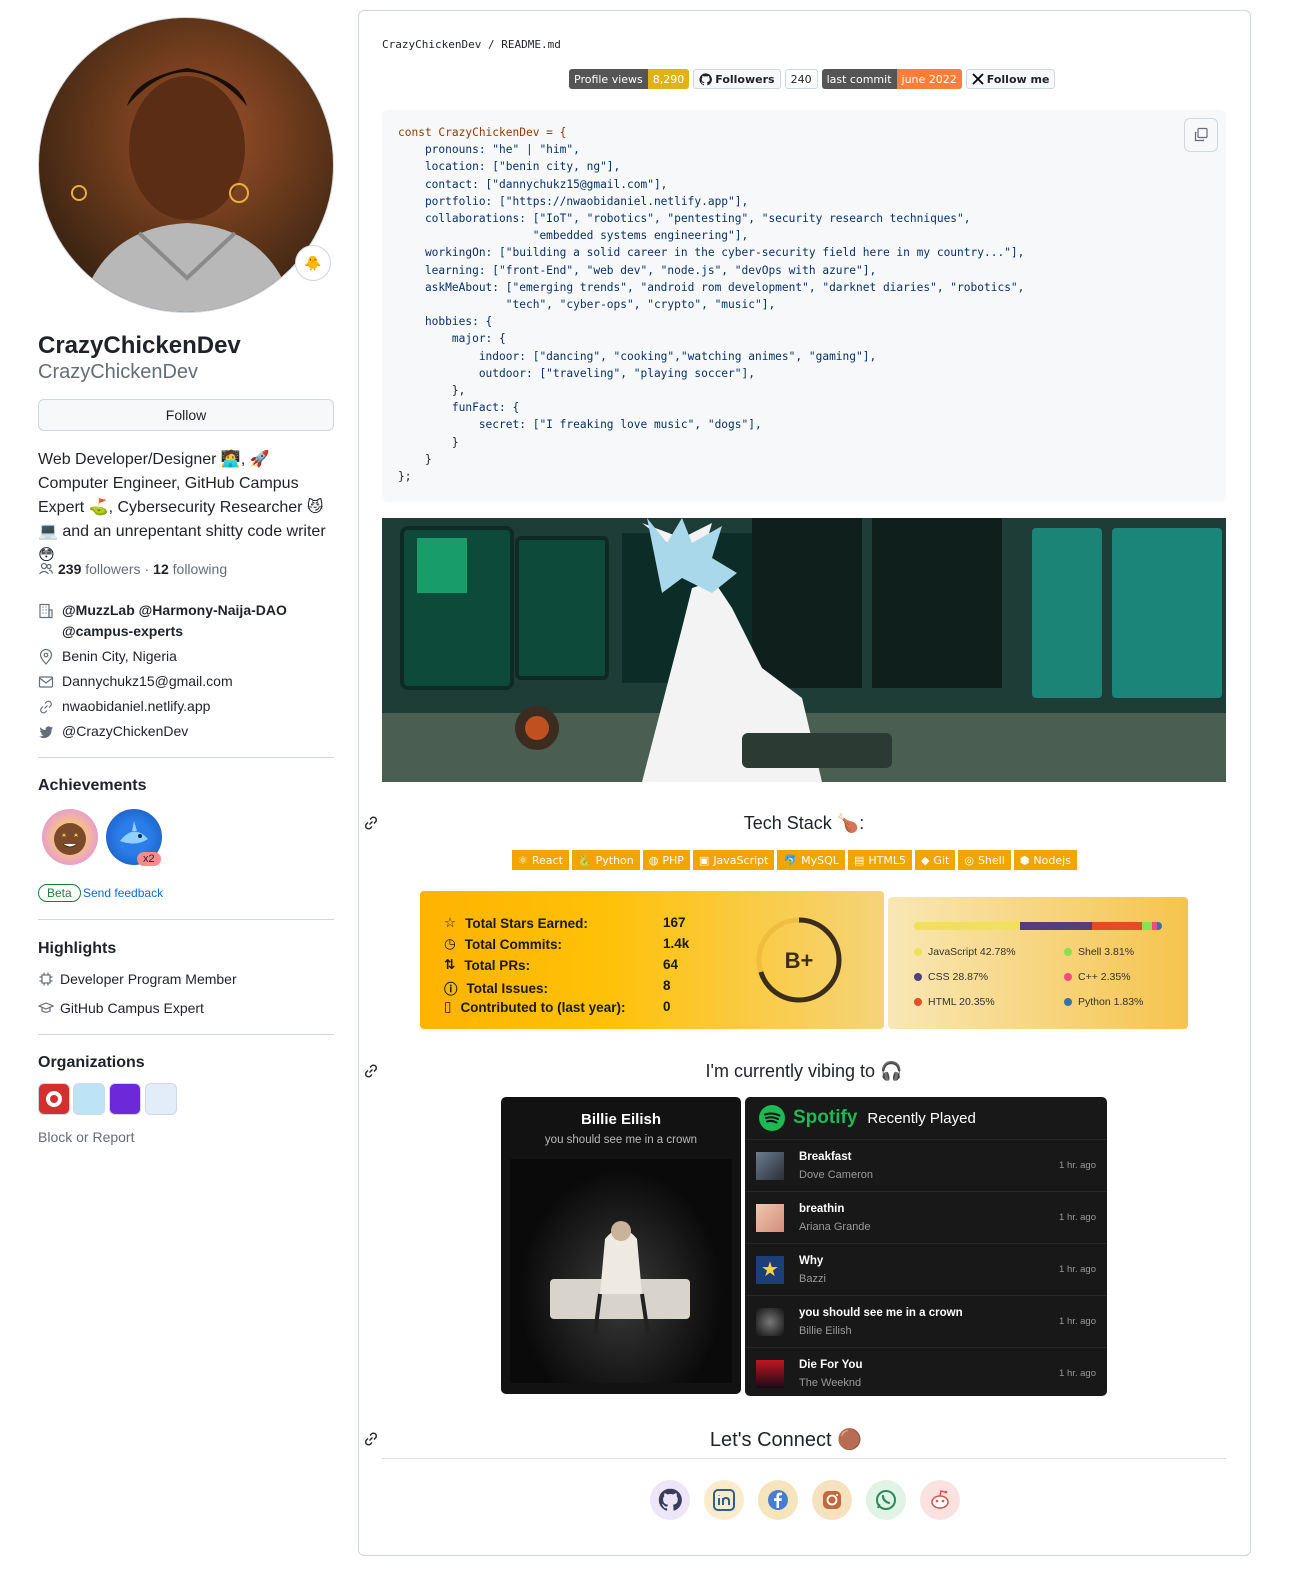 The image size is (1293, 1573). I want to click on track-row: Die For You The Weeknd 1 hr. ago, so click(926, 1373).